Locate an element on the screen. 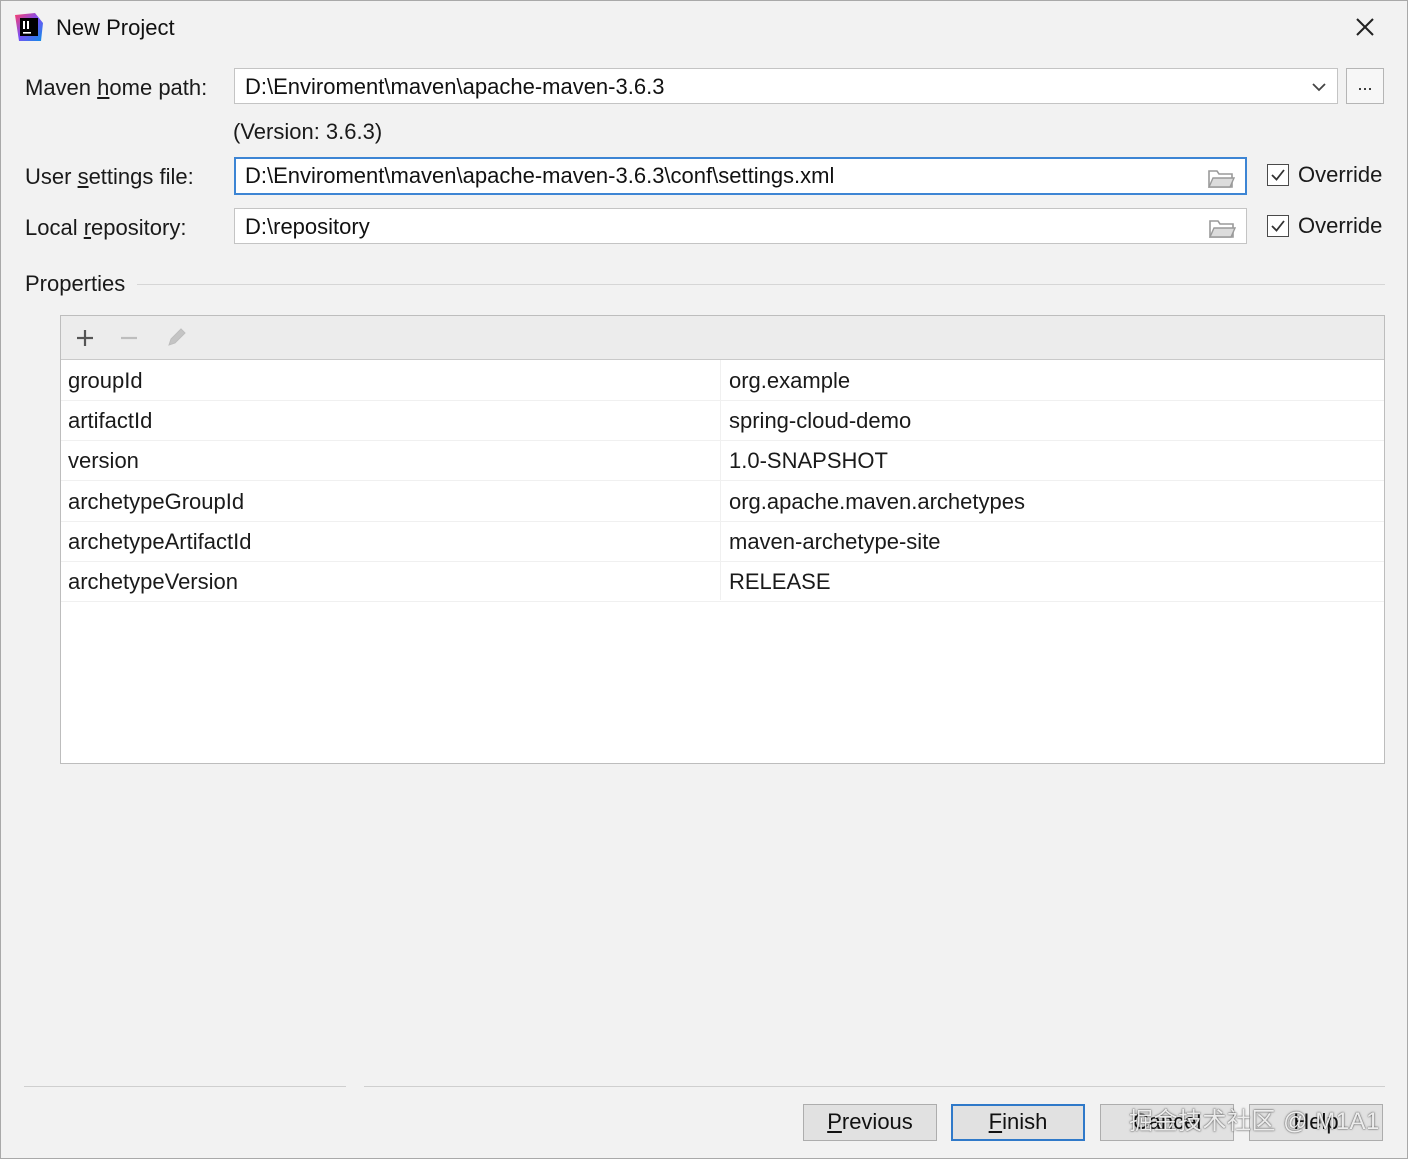 This screenshot has height=1159, width=1408. local-repo-label-mnemonic: r is located at coordinates (87, 227).